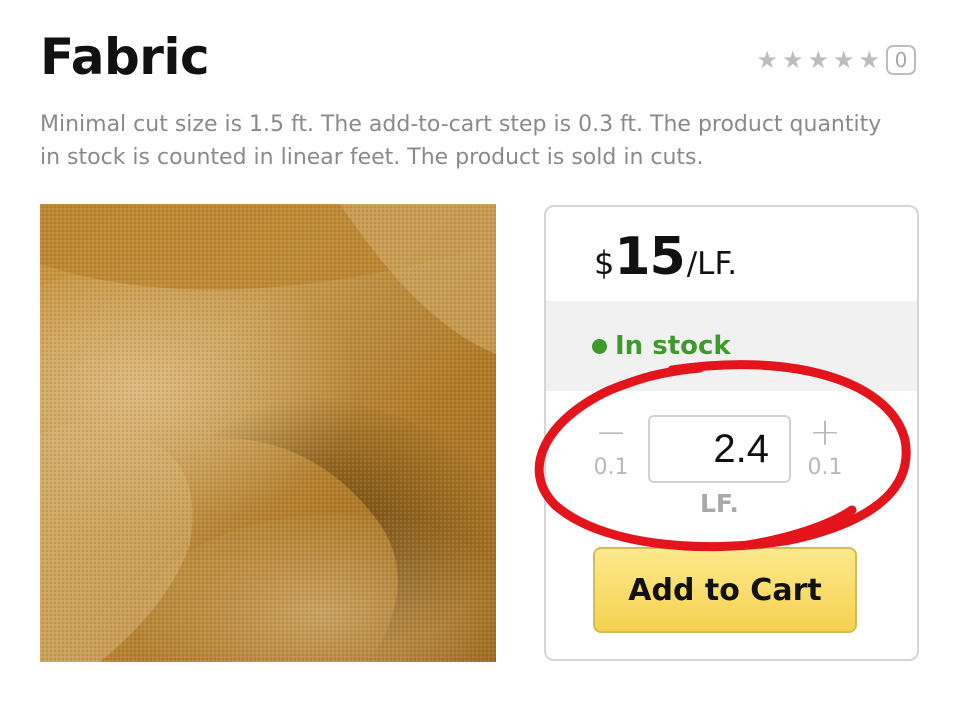 The image size is (960, 702). What do you see at coordinates (604, 263) in the screenshot?
I see `price-currency: $` at bounding box center [604, 263].